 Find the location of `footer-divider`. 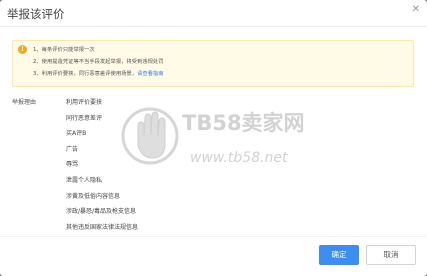

footer-divider is located at coordinates (213, 236).